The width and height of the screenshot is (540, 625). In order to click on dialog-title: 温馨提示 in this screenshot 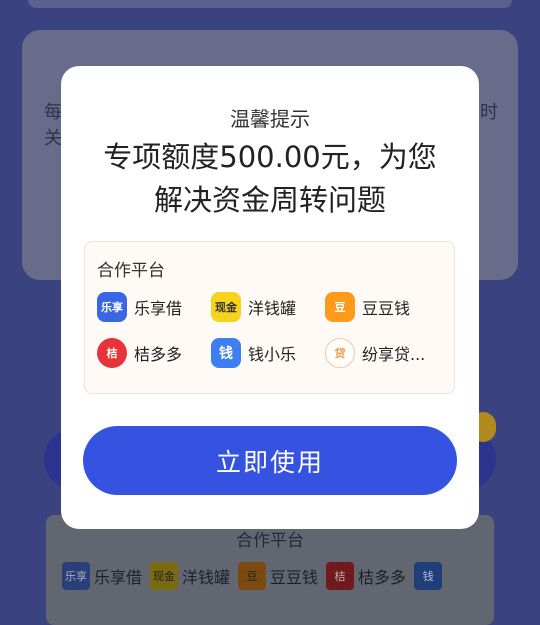, I will do `click(270, 119)`.